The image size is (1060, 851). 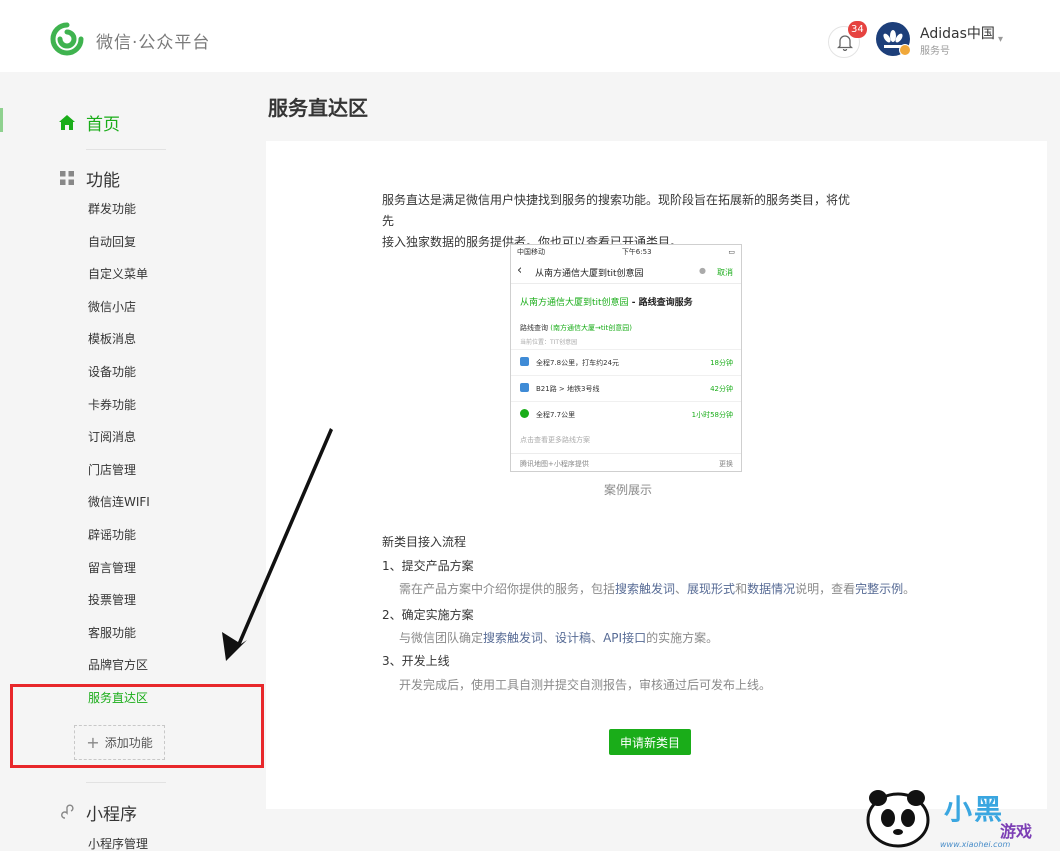 I want to click on sidebar-item-store-management: 门店管理, so click(x=119, y=470).